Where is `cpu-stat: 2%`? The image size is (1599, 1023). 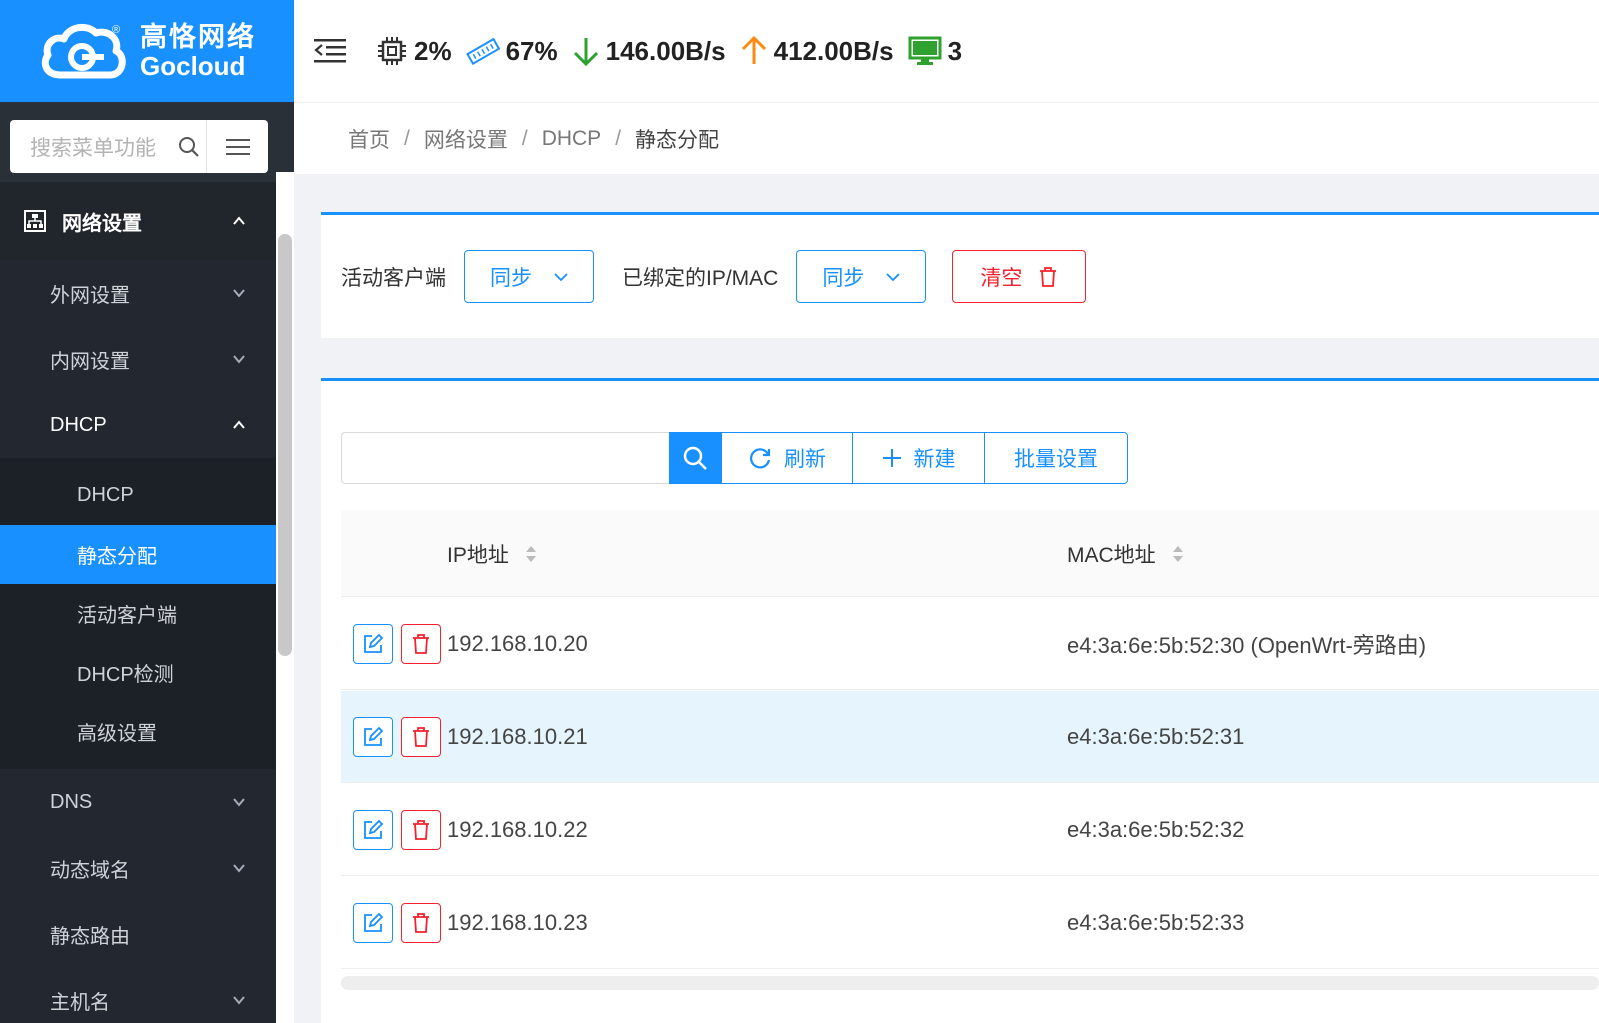 cpu-stat: 2% is located at coordinates (414, 51).